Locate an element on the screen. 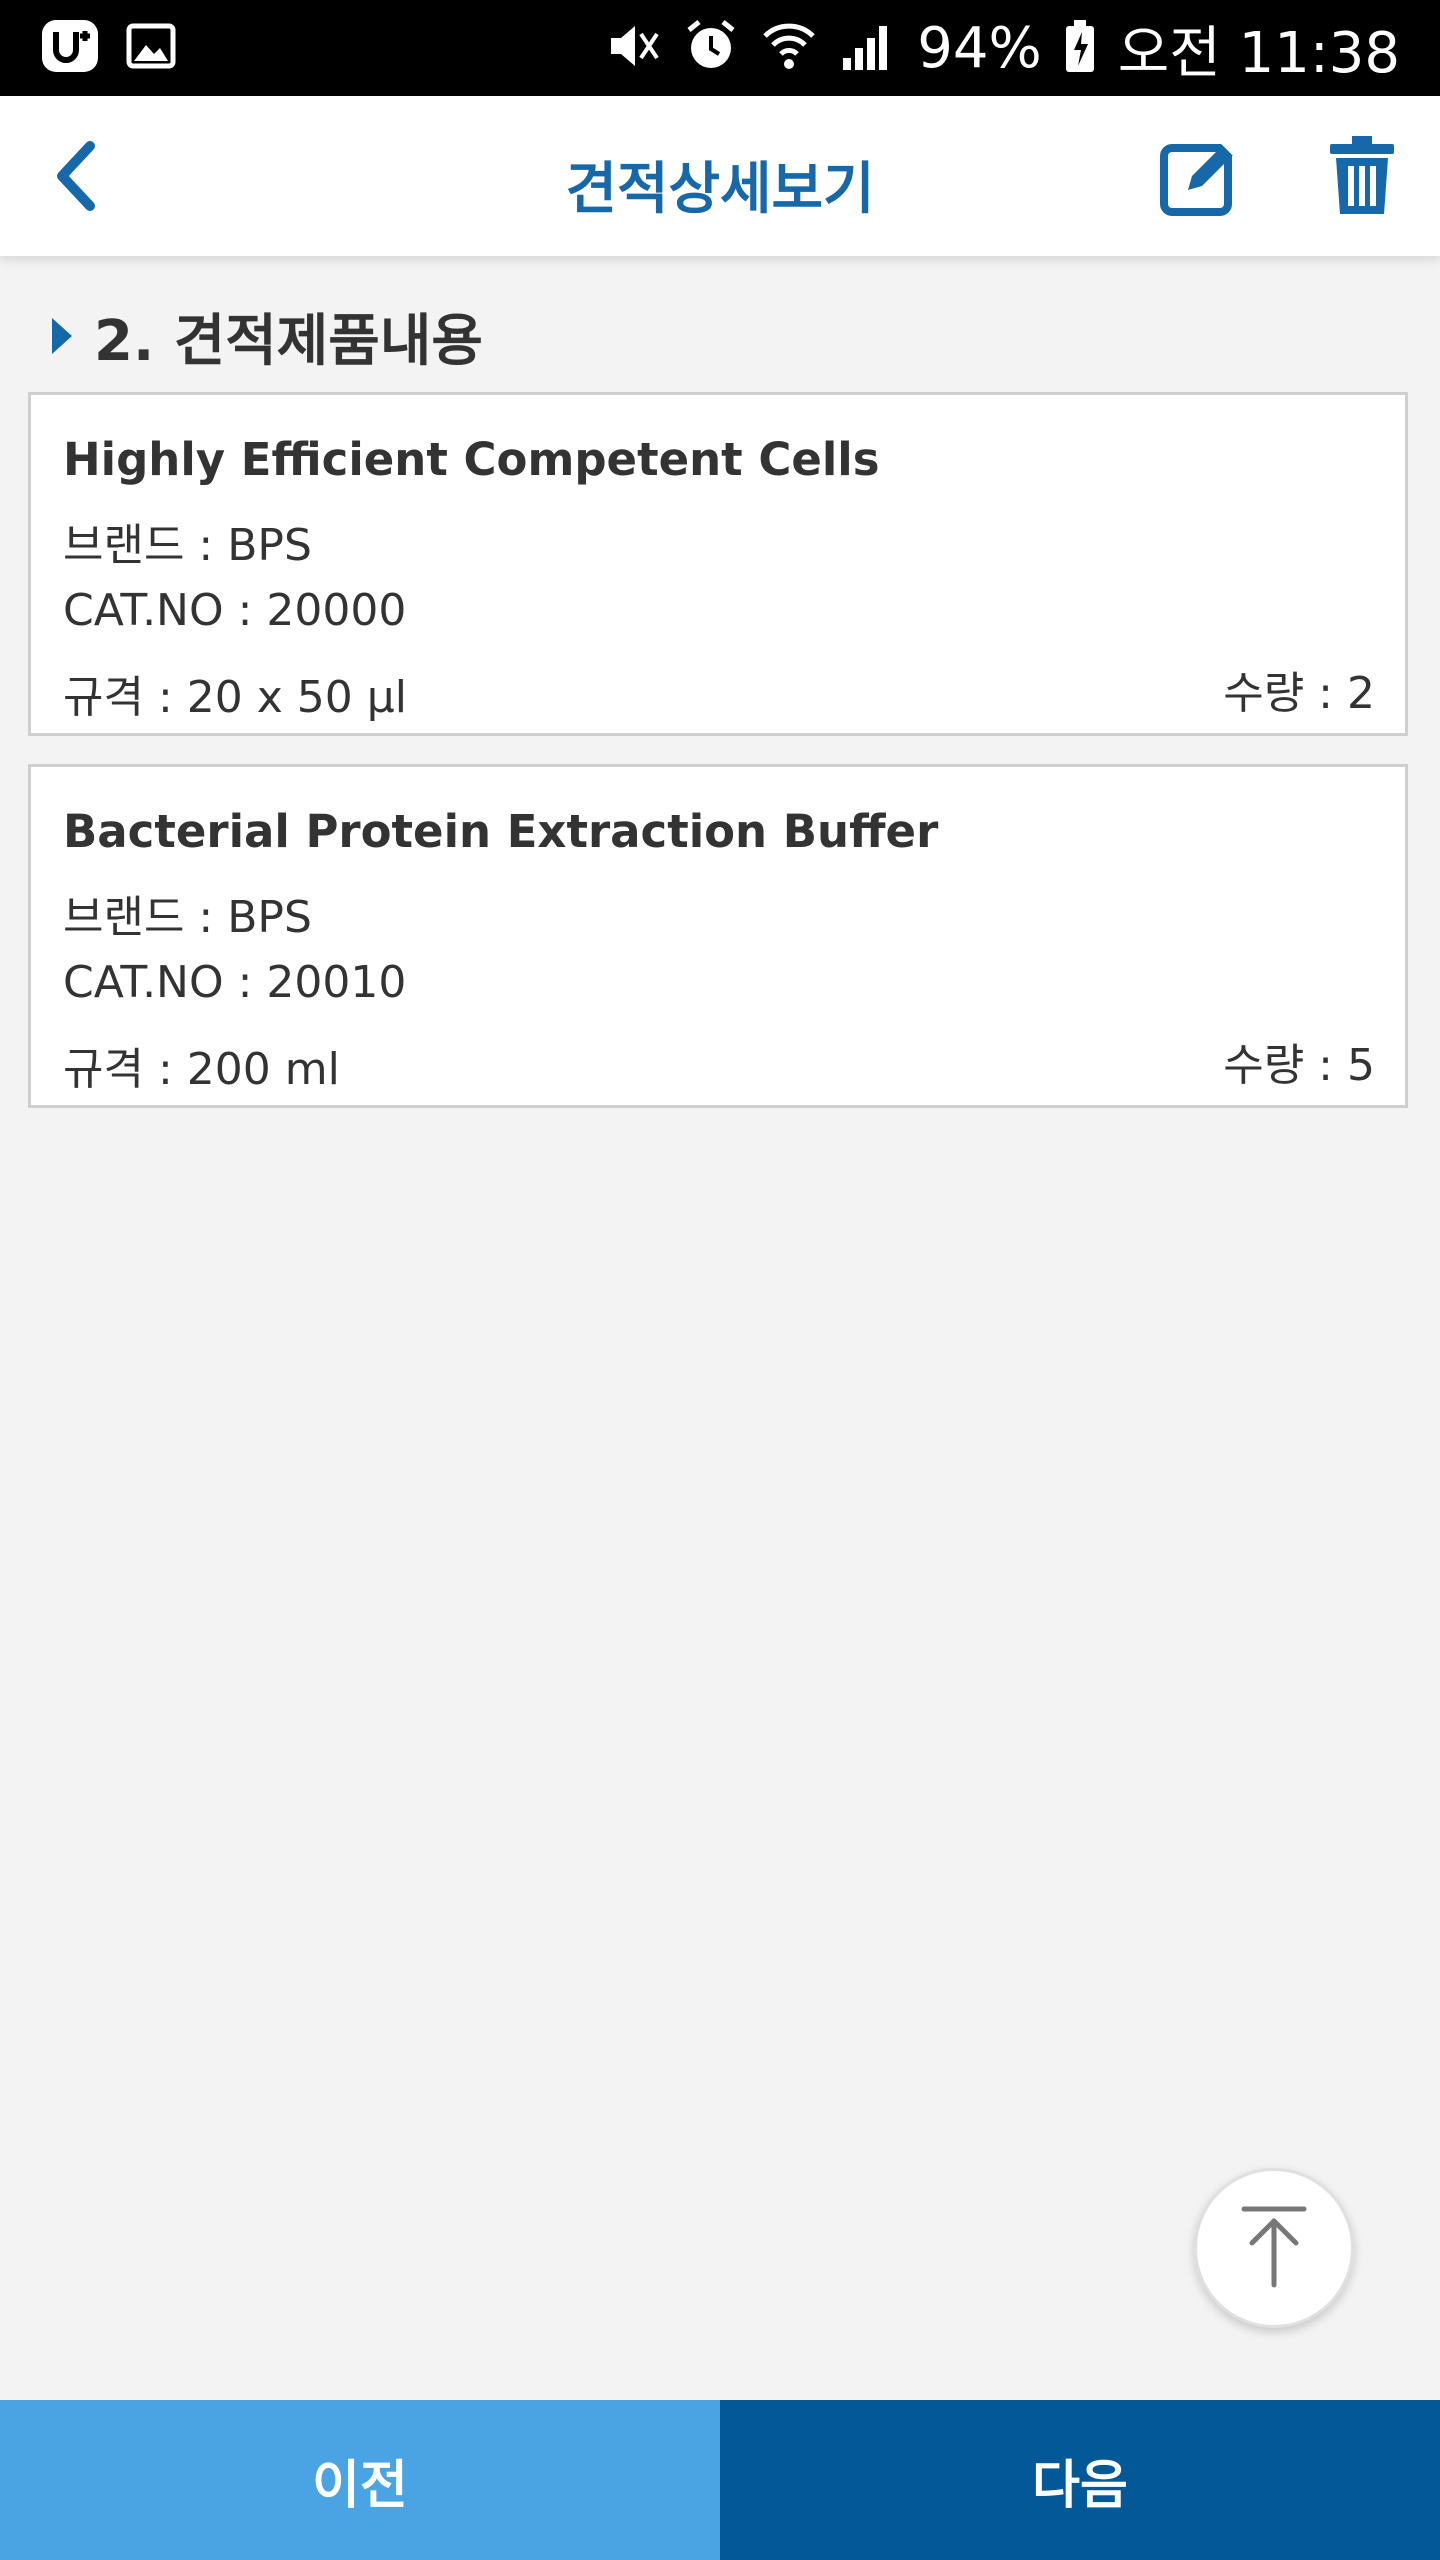 This screenshot has height=2560, width=1440. trash-icon is located at coordinates (1362, 179).